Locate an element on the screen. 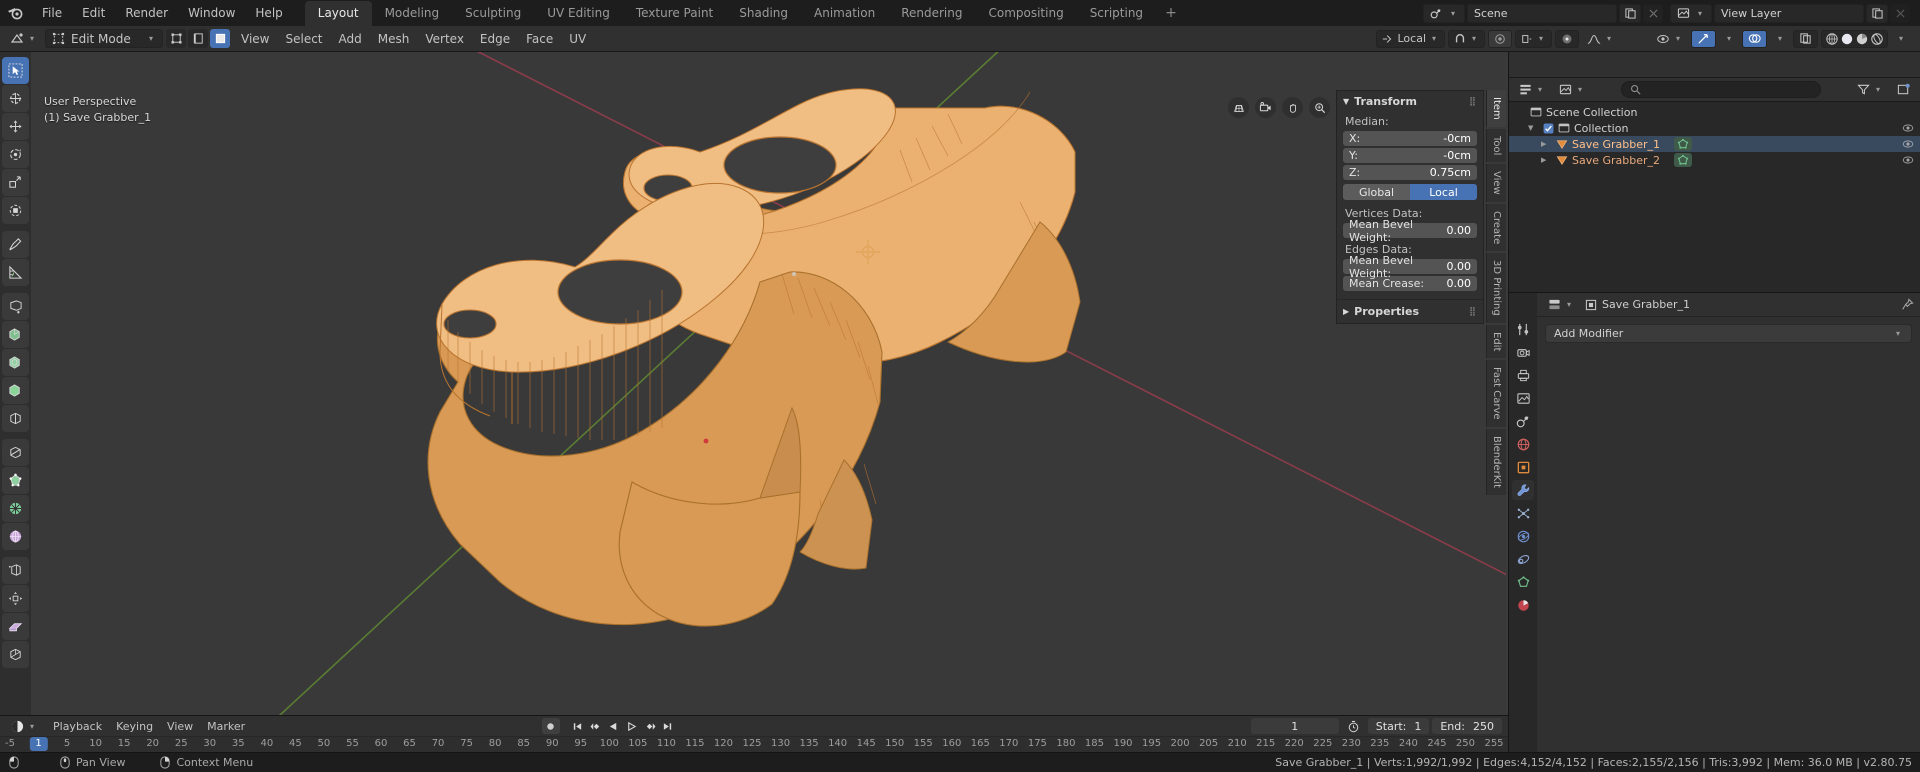 The width and height of the screenshot is (1920, 772). edges-mean-bevel-weight-field: Mean Bevel Weight: 0.00 is located at coordinates (1410, 267).